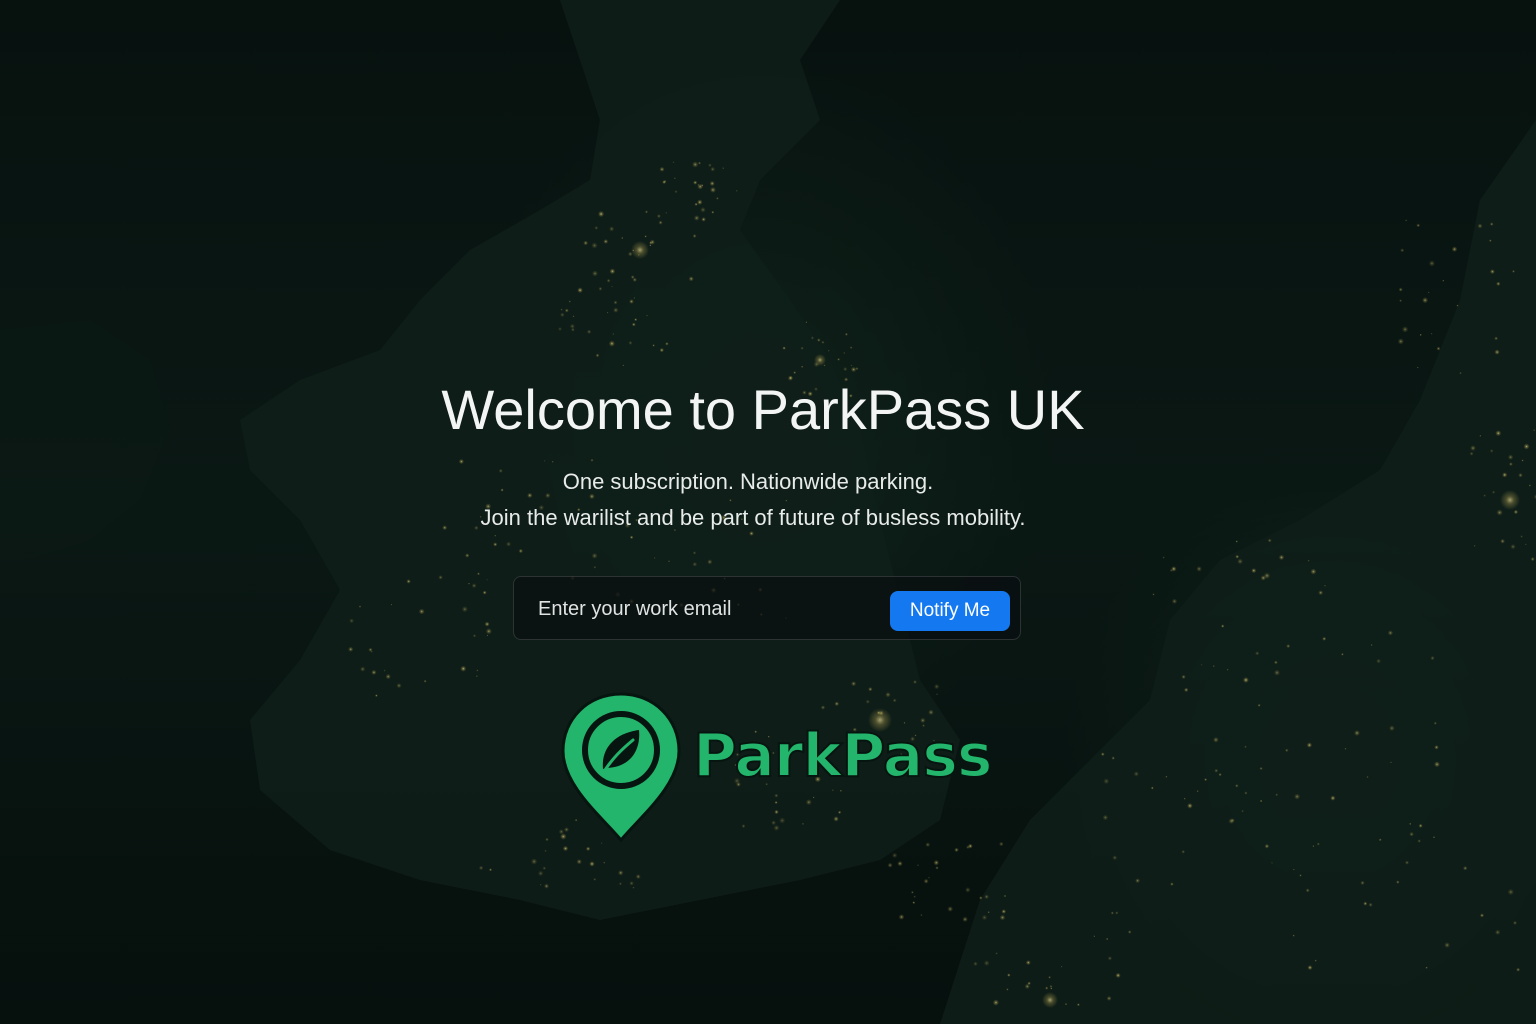 This screenshot has height=1024, width=1536. I want to click on email-input, so click(713, 609).